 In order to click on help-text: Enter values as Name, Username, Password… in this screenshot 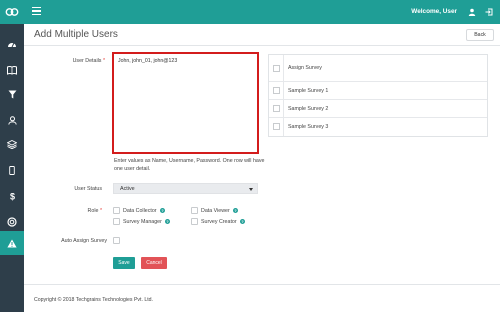, I will do `click(189, 165)`.